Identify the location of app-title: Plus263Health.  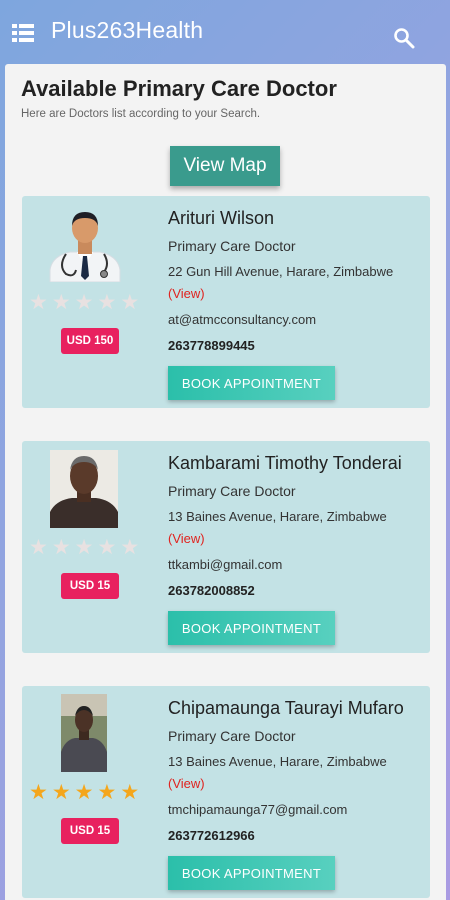
(127, 30).